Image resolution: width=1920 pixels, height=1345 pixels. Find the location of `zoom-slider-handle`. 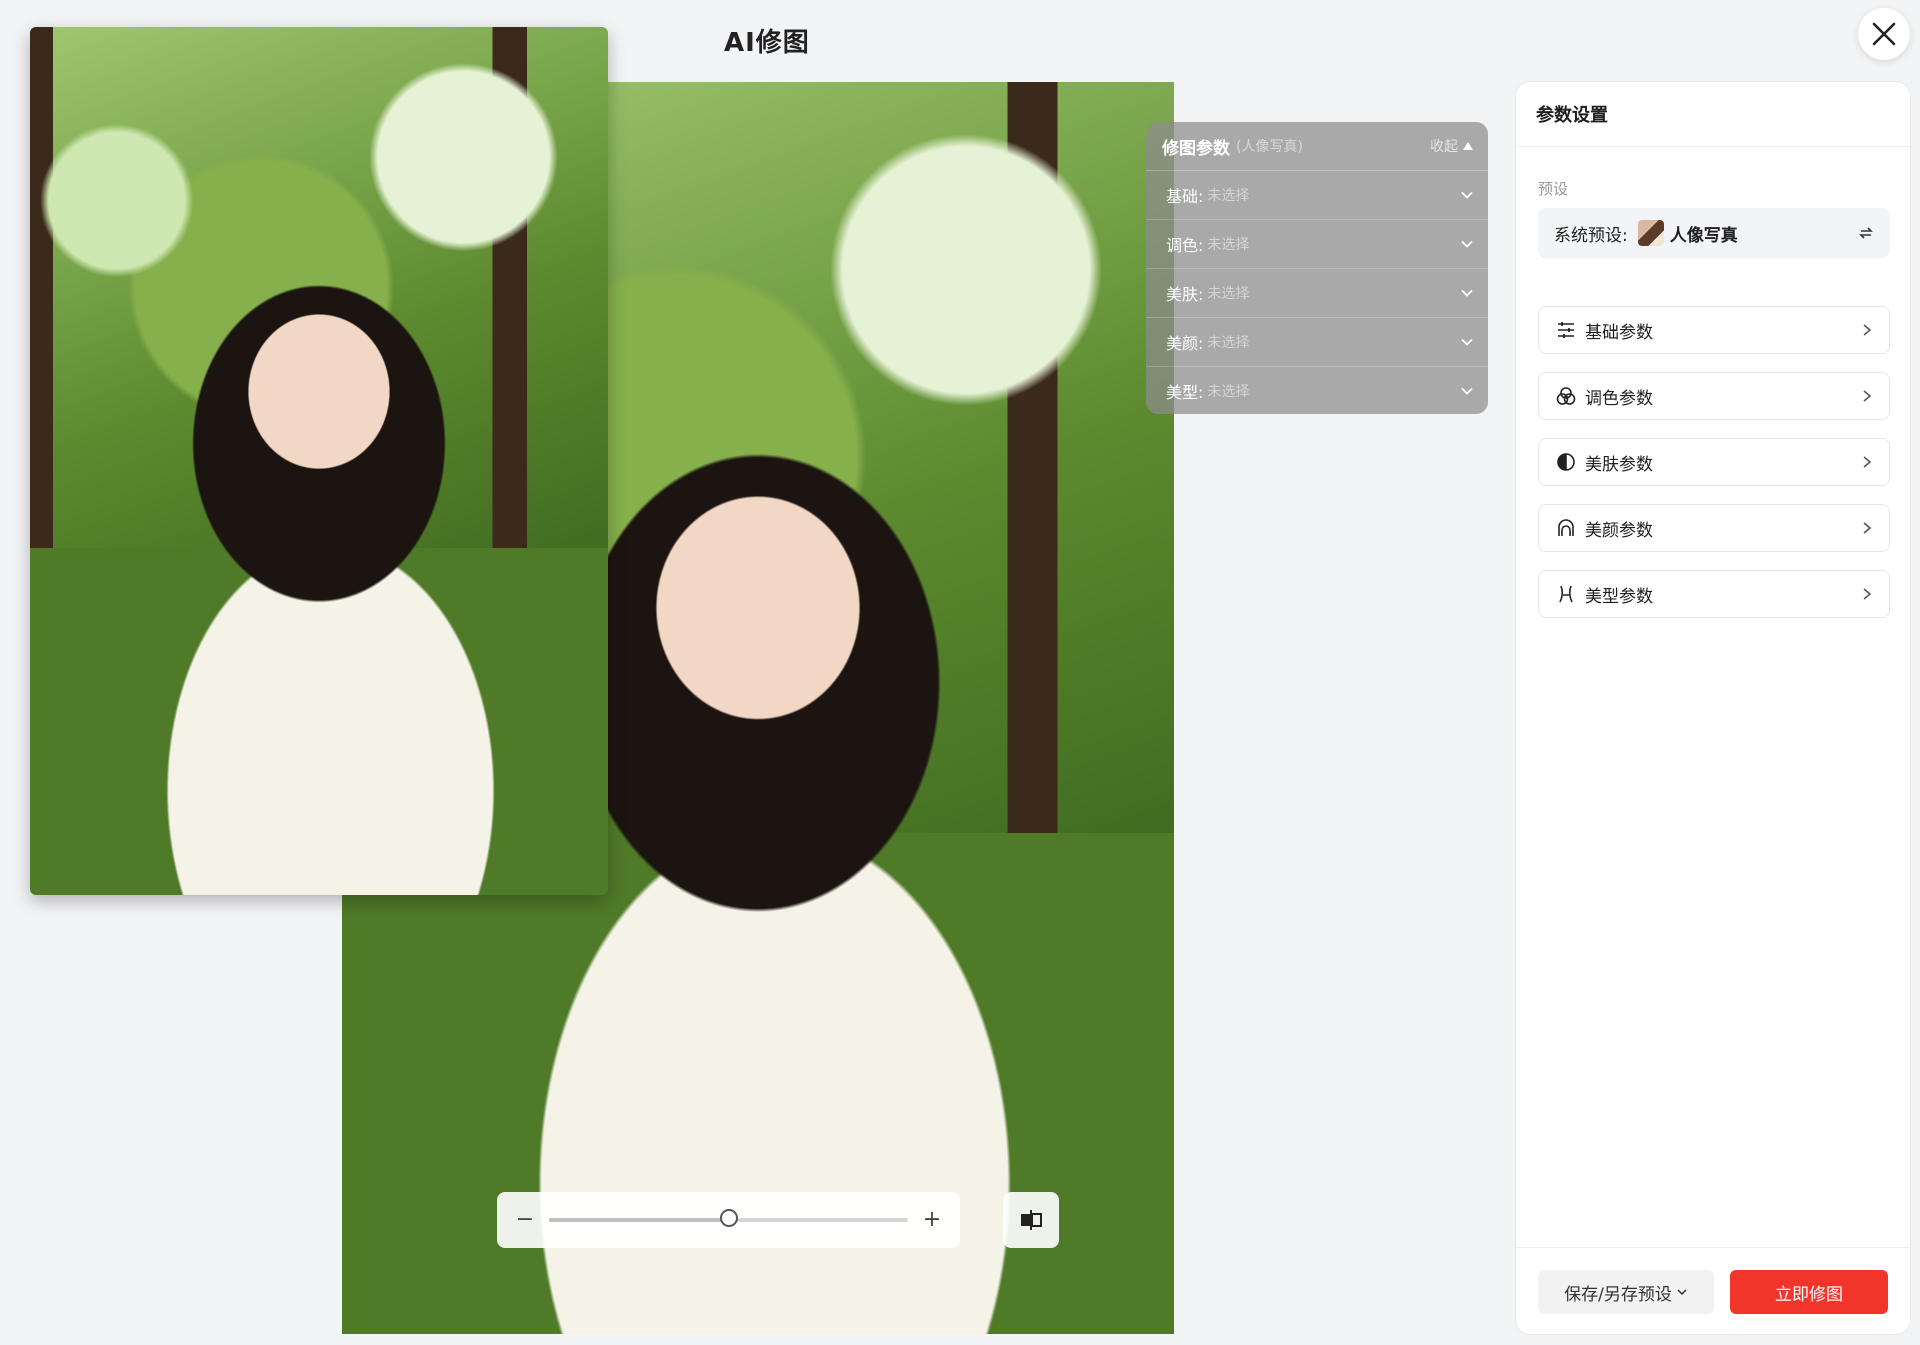

zoom-slider-handle is located at coordinates (728, 1218).